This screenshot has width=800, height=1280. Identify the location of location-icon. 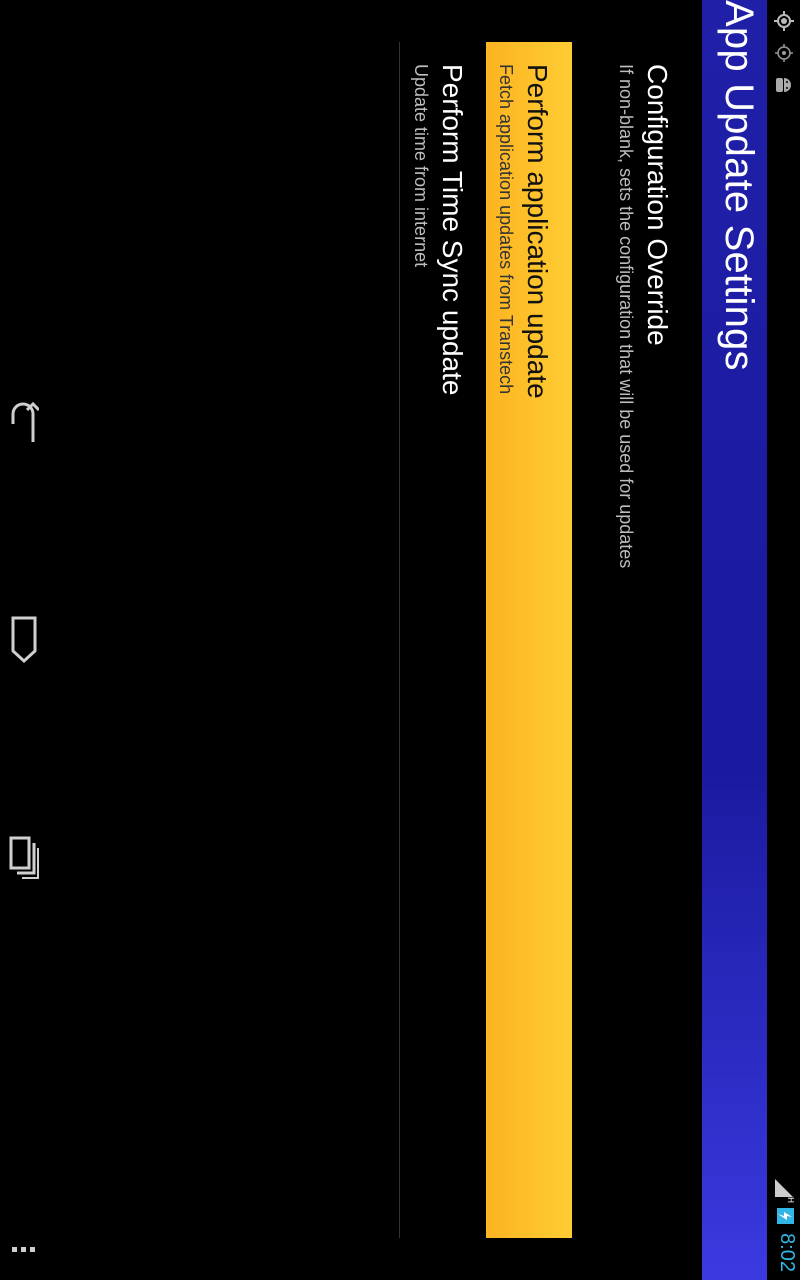
(784, 53).